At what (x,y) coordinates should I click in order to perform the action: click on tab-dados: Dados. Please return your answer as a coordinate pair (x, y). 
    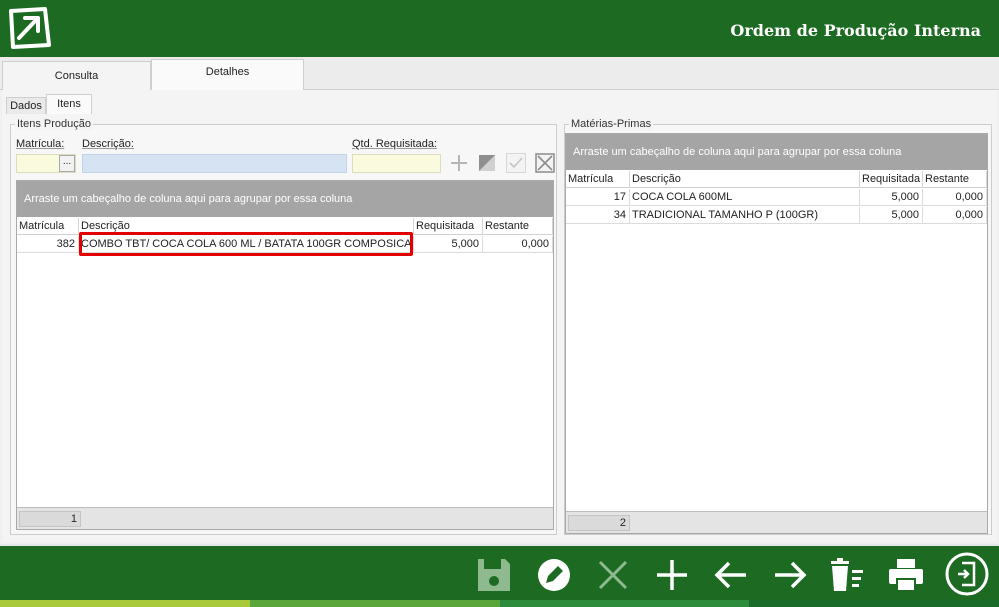
    Looking at the image, I should click on (26, 105).